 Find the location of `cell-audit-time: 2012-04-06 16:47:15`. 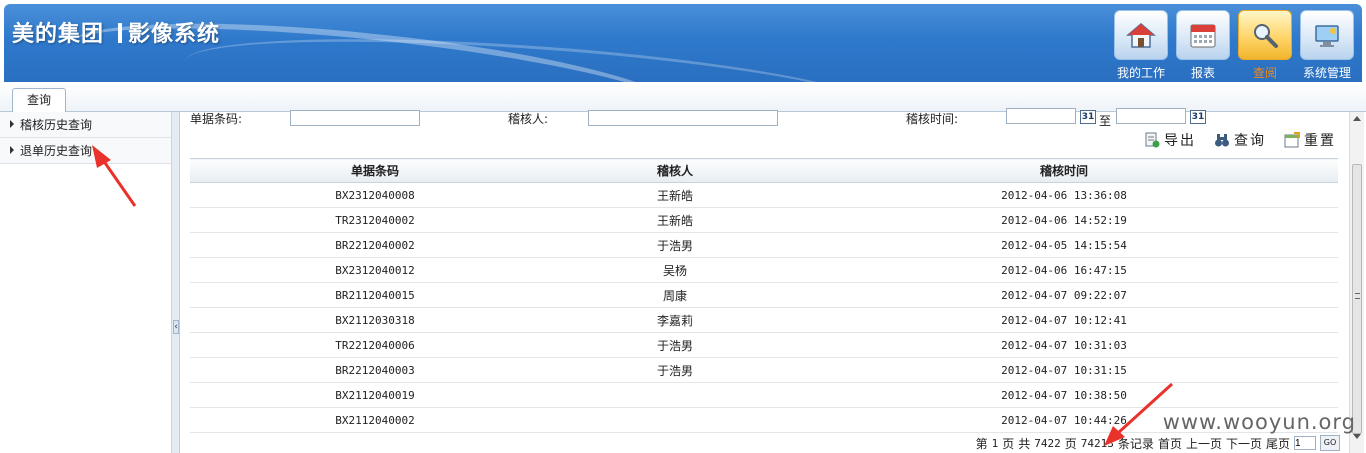

cell-audit-time: 2012-04-06 16:47:15 is located at coordinates (1064, 270).